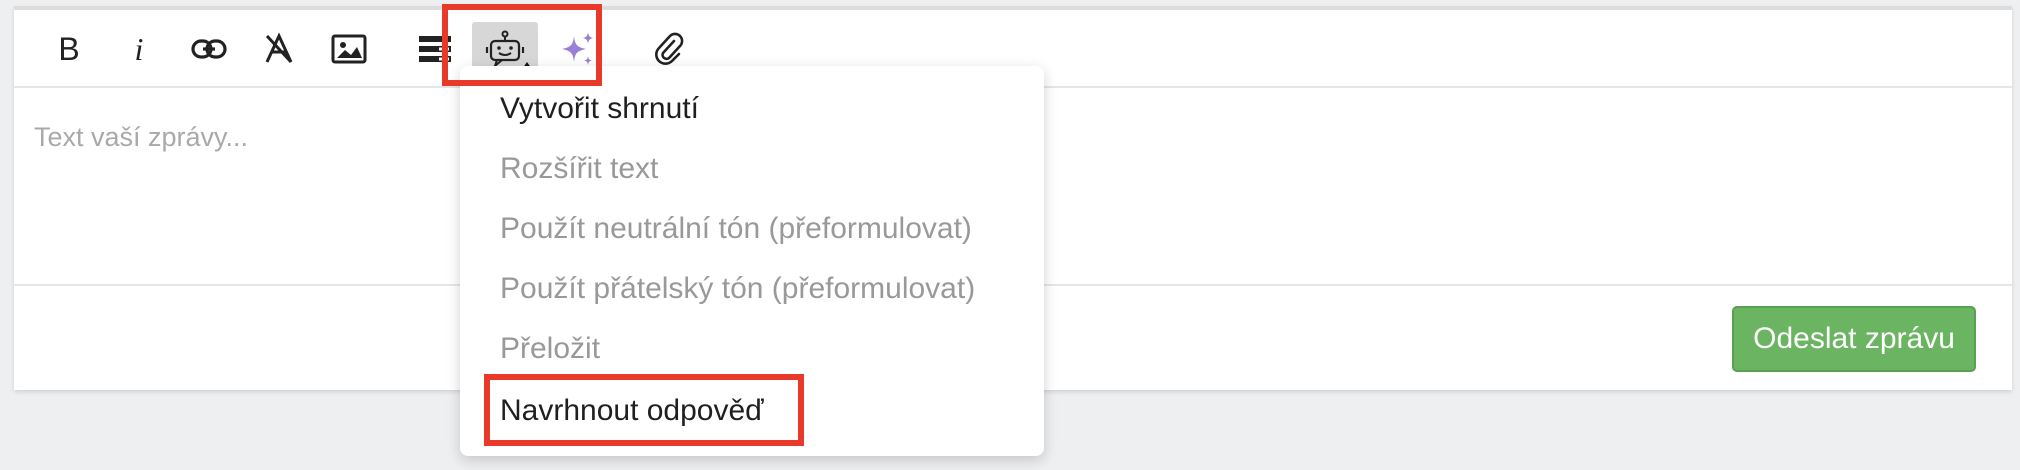 Image resolution: width=2020 pixels, height=470 pixels. Describe the element at coordinates (738, 288) in the screenshot. I see `menu-item-friendly-tone: Použít přátelský tón (přeformulovat)` at that location.